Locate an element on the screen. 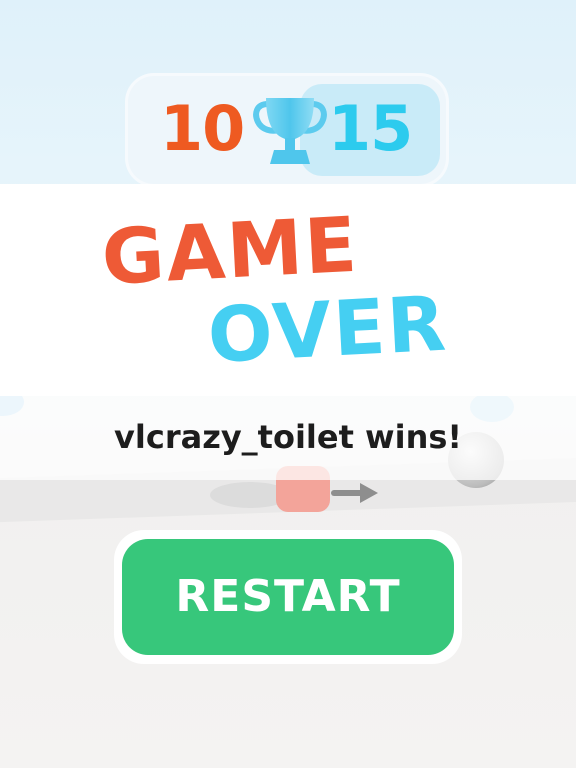 This screenshot has height=768, width=576. game-over-title-over: OVER is located at coordinates (327, 329).